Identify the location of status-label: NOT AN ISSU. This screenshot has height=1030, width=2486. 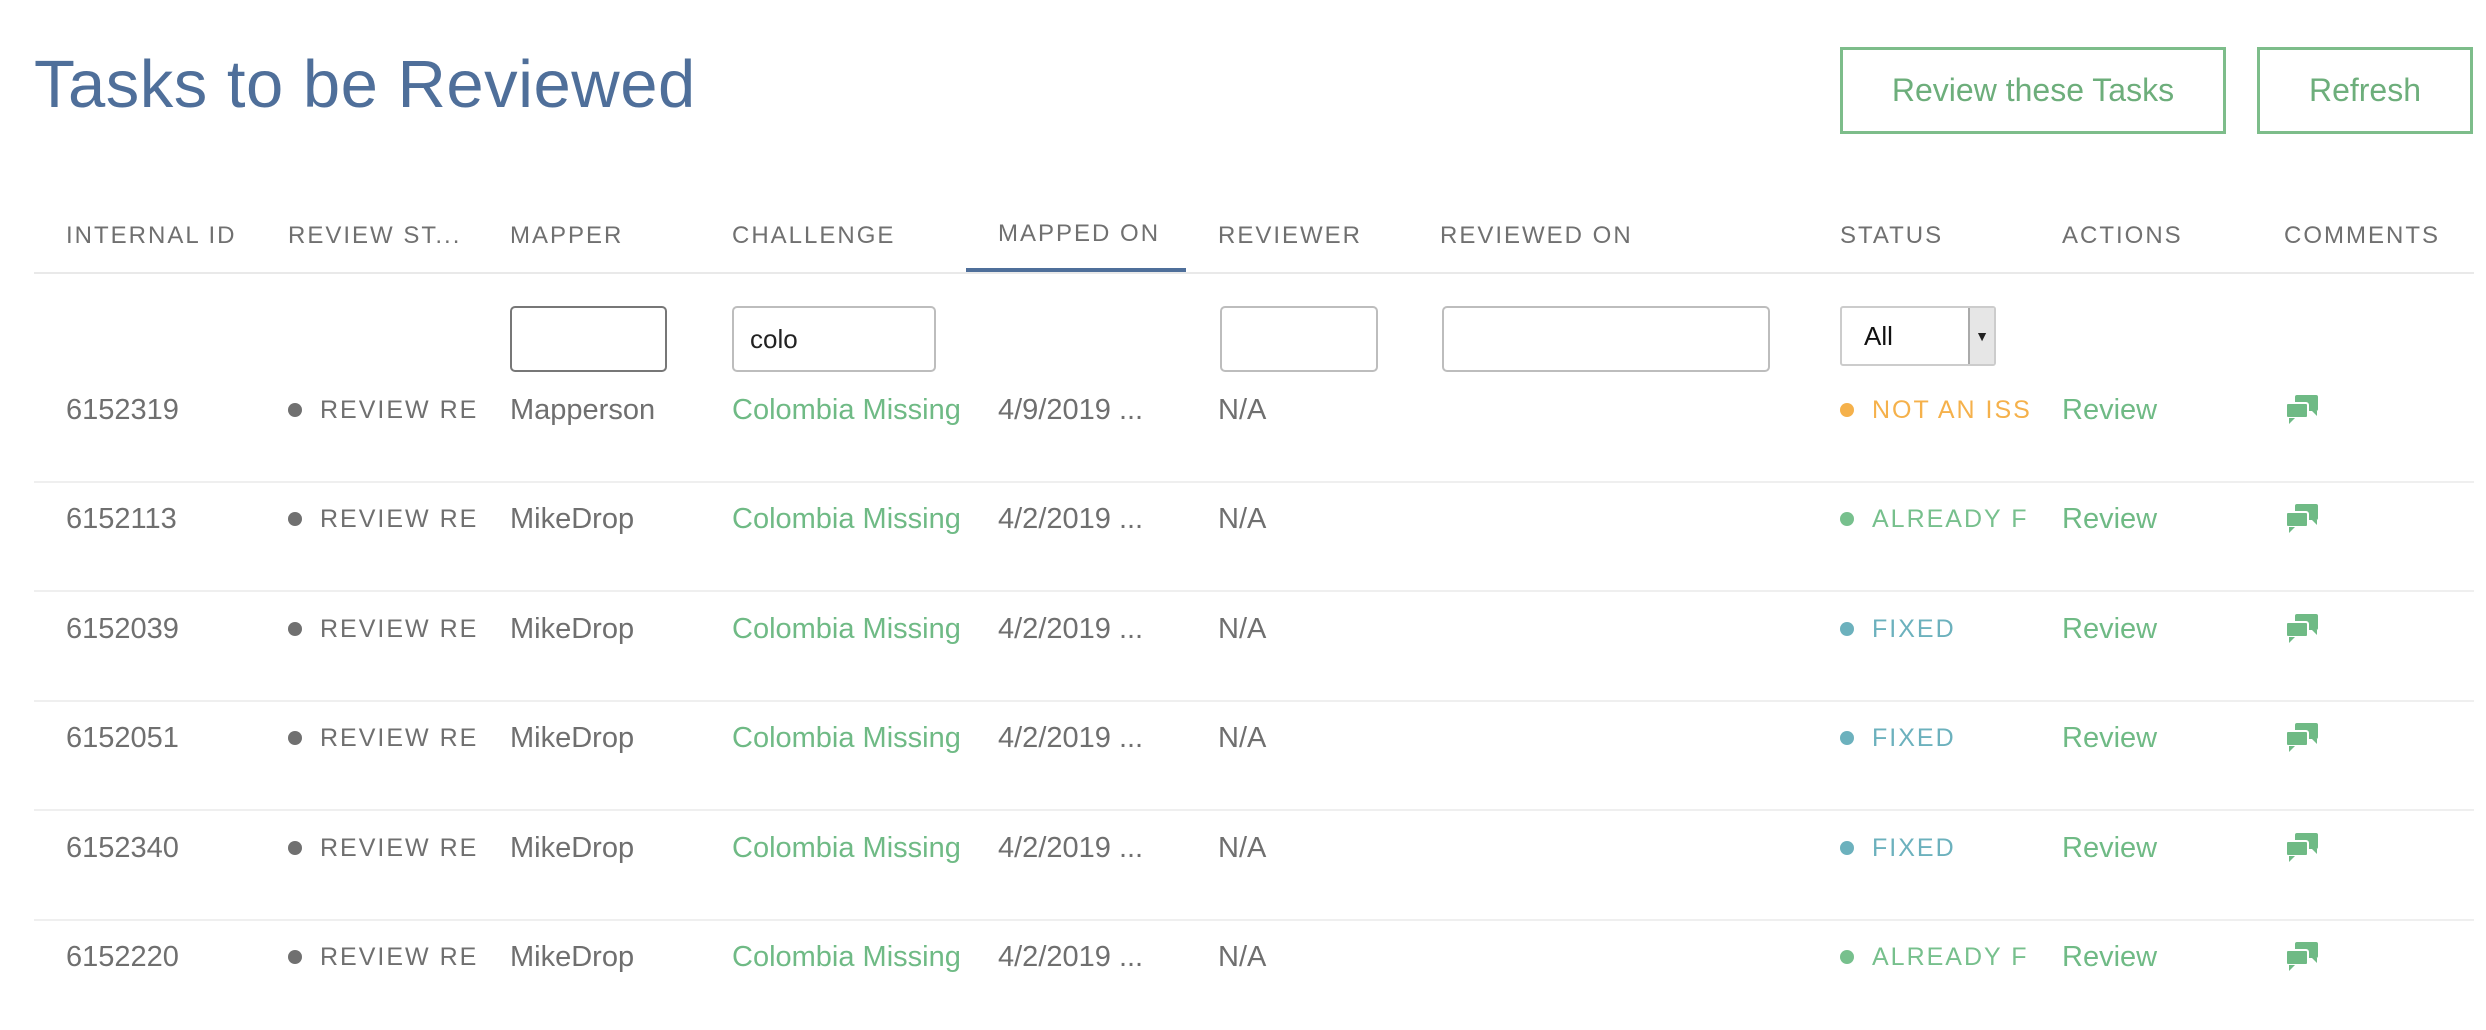
(1951, 409).